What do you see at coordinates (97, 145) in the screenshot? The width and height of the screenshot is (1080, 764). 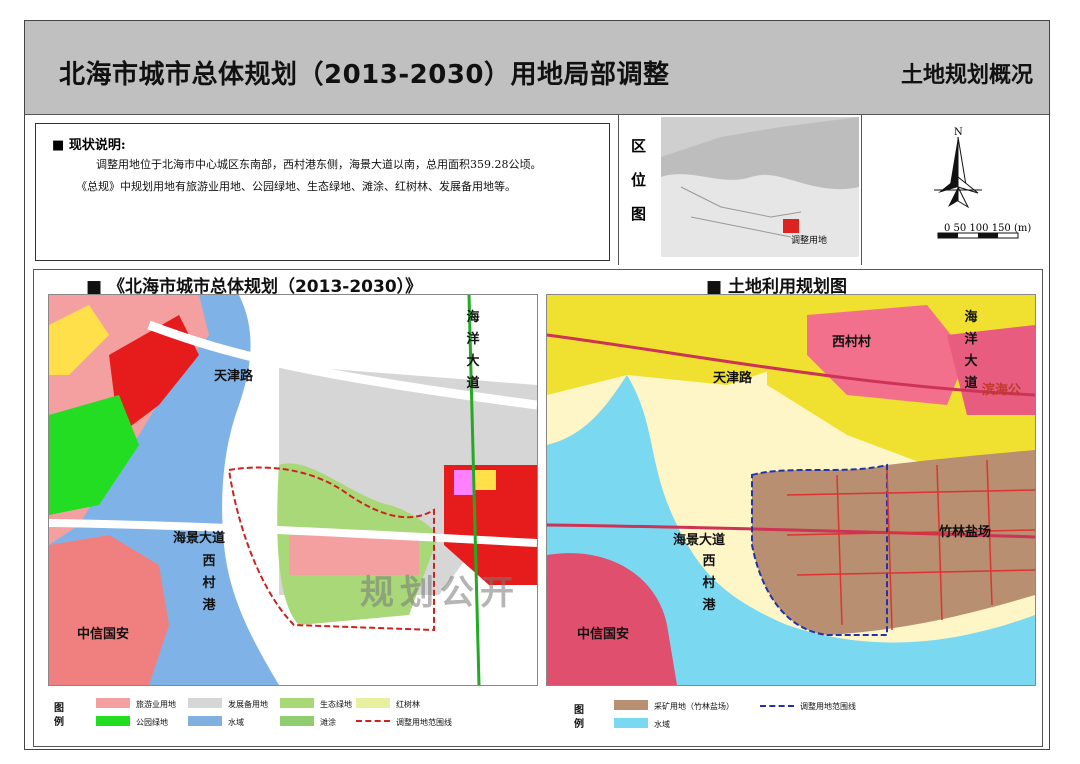 I see `status-heading-text: 现状说明:` at bounding box center [97, 145].